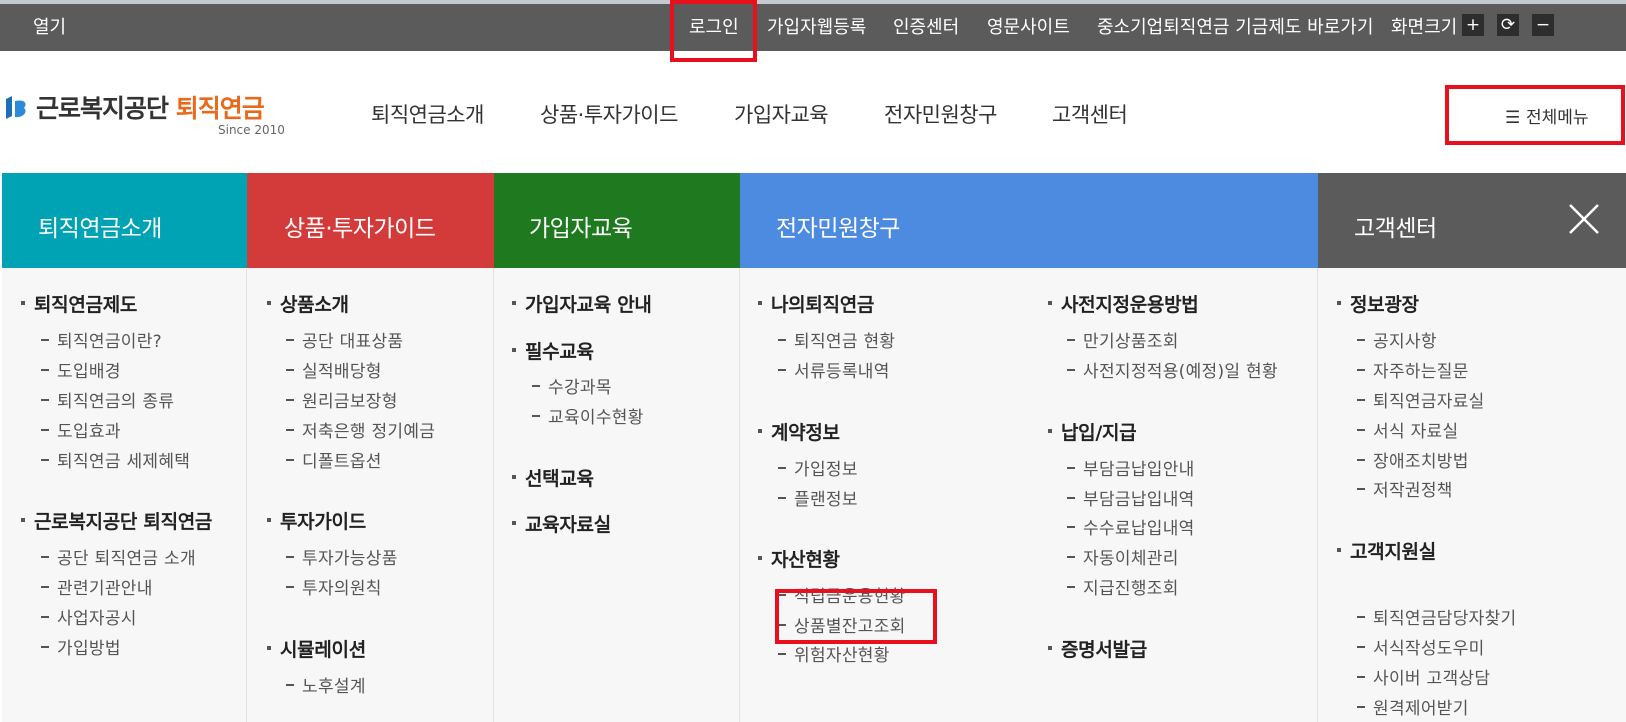  Describe the element at coordinates (100, 229) in the screenshot. I see `col-title: 퇴직연금소개` at that location.